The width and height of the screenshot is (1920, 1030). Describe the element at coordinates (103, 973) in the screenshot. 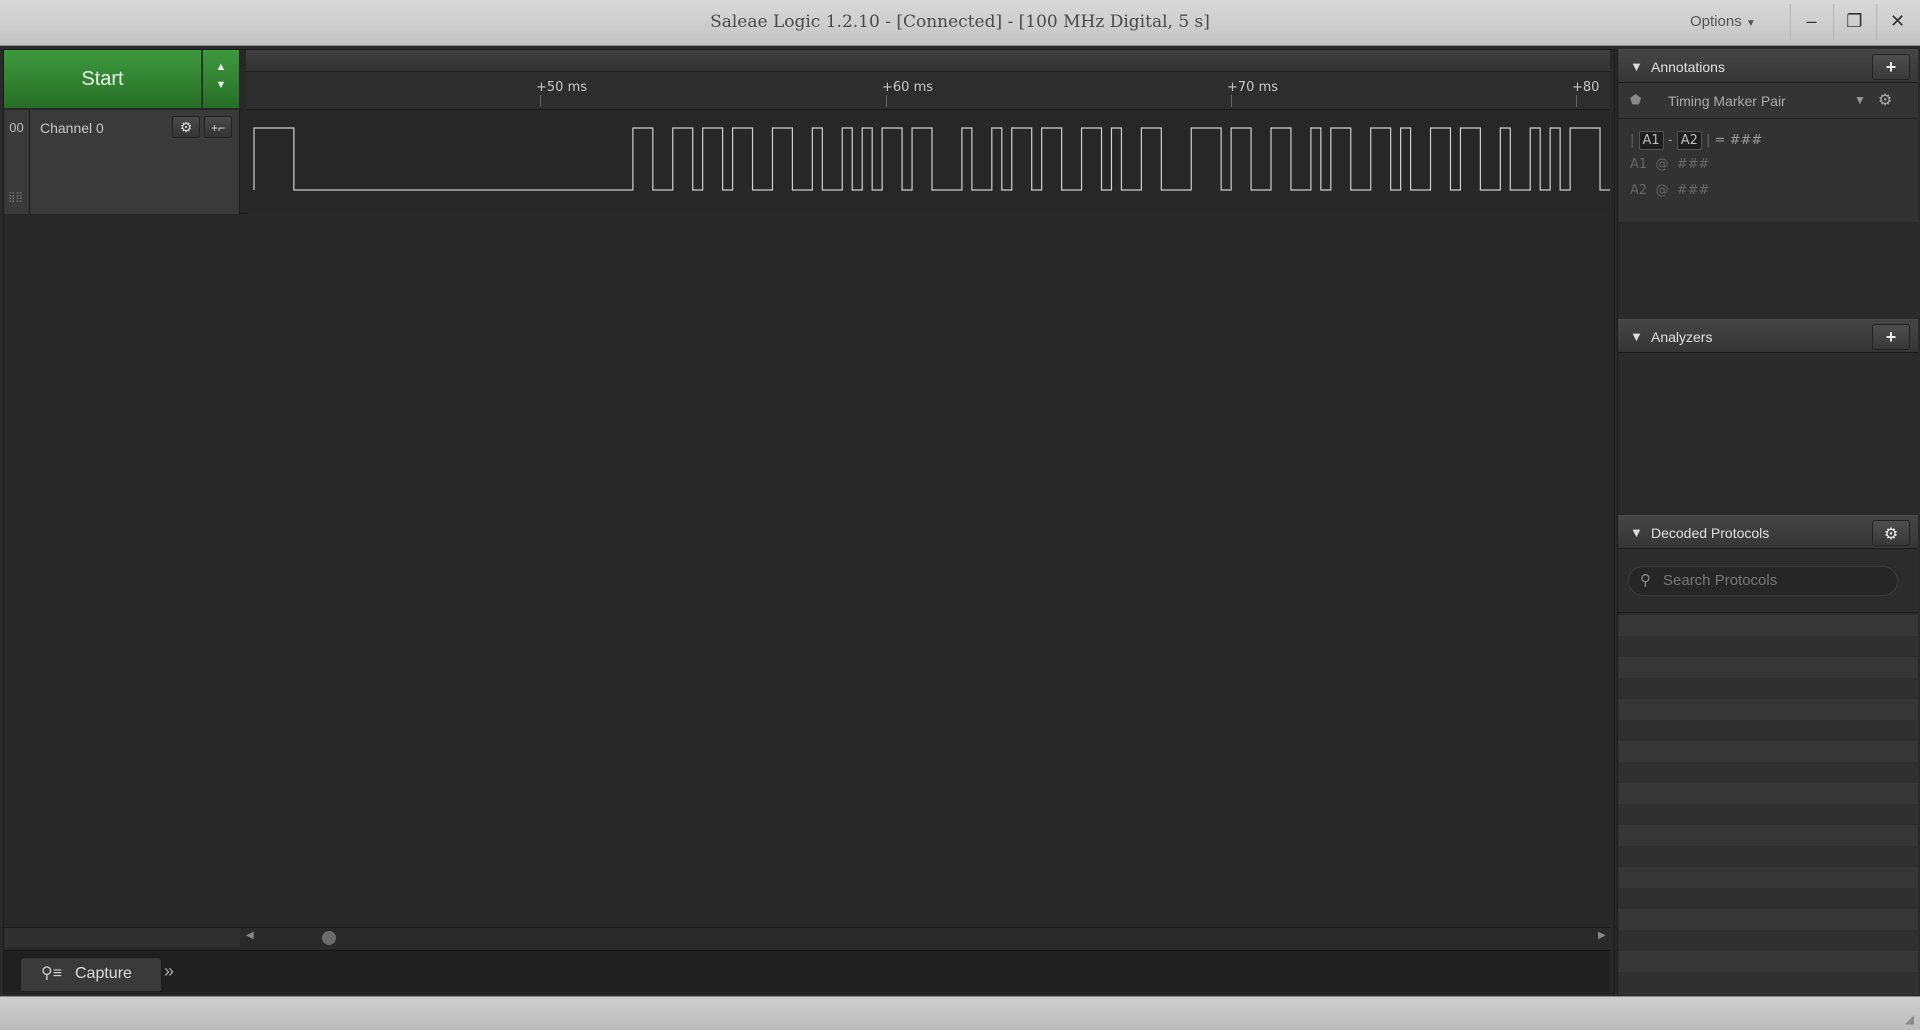

I see `tab-capture-label: Capture` at that location.